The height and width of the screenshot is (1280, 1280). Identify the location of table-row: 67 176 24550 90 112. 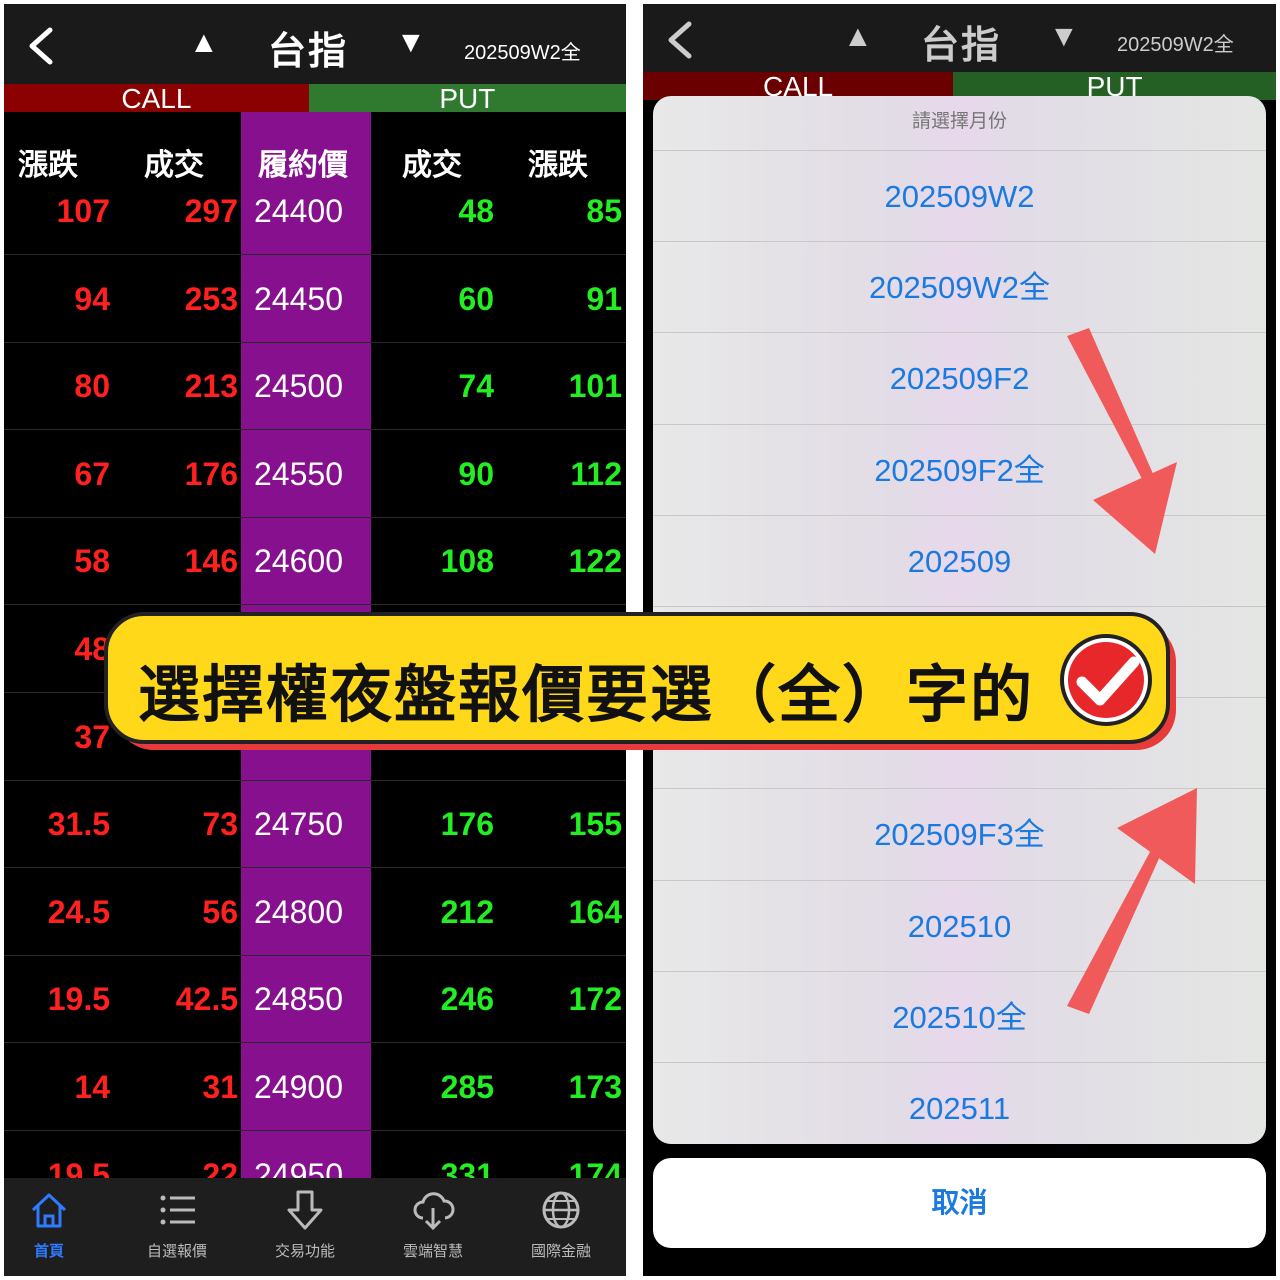
(315, 474).